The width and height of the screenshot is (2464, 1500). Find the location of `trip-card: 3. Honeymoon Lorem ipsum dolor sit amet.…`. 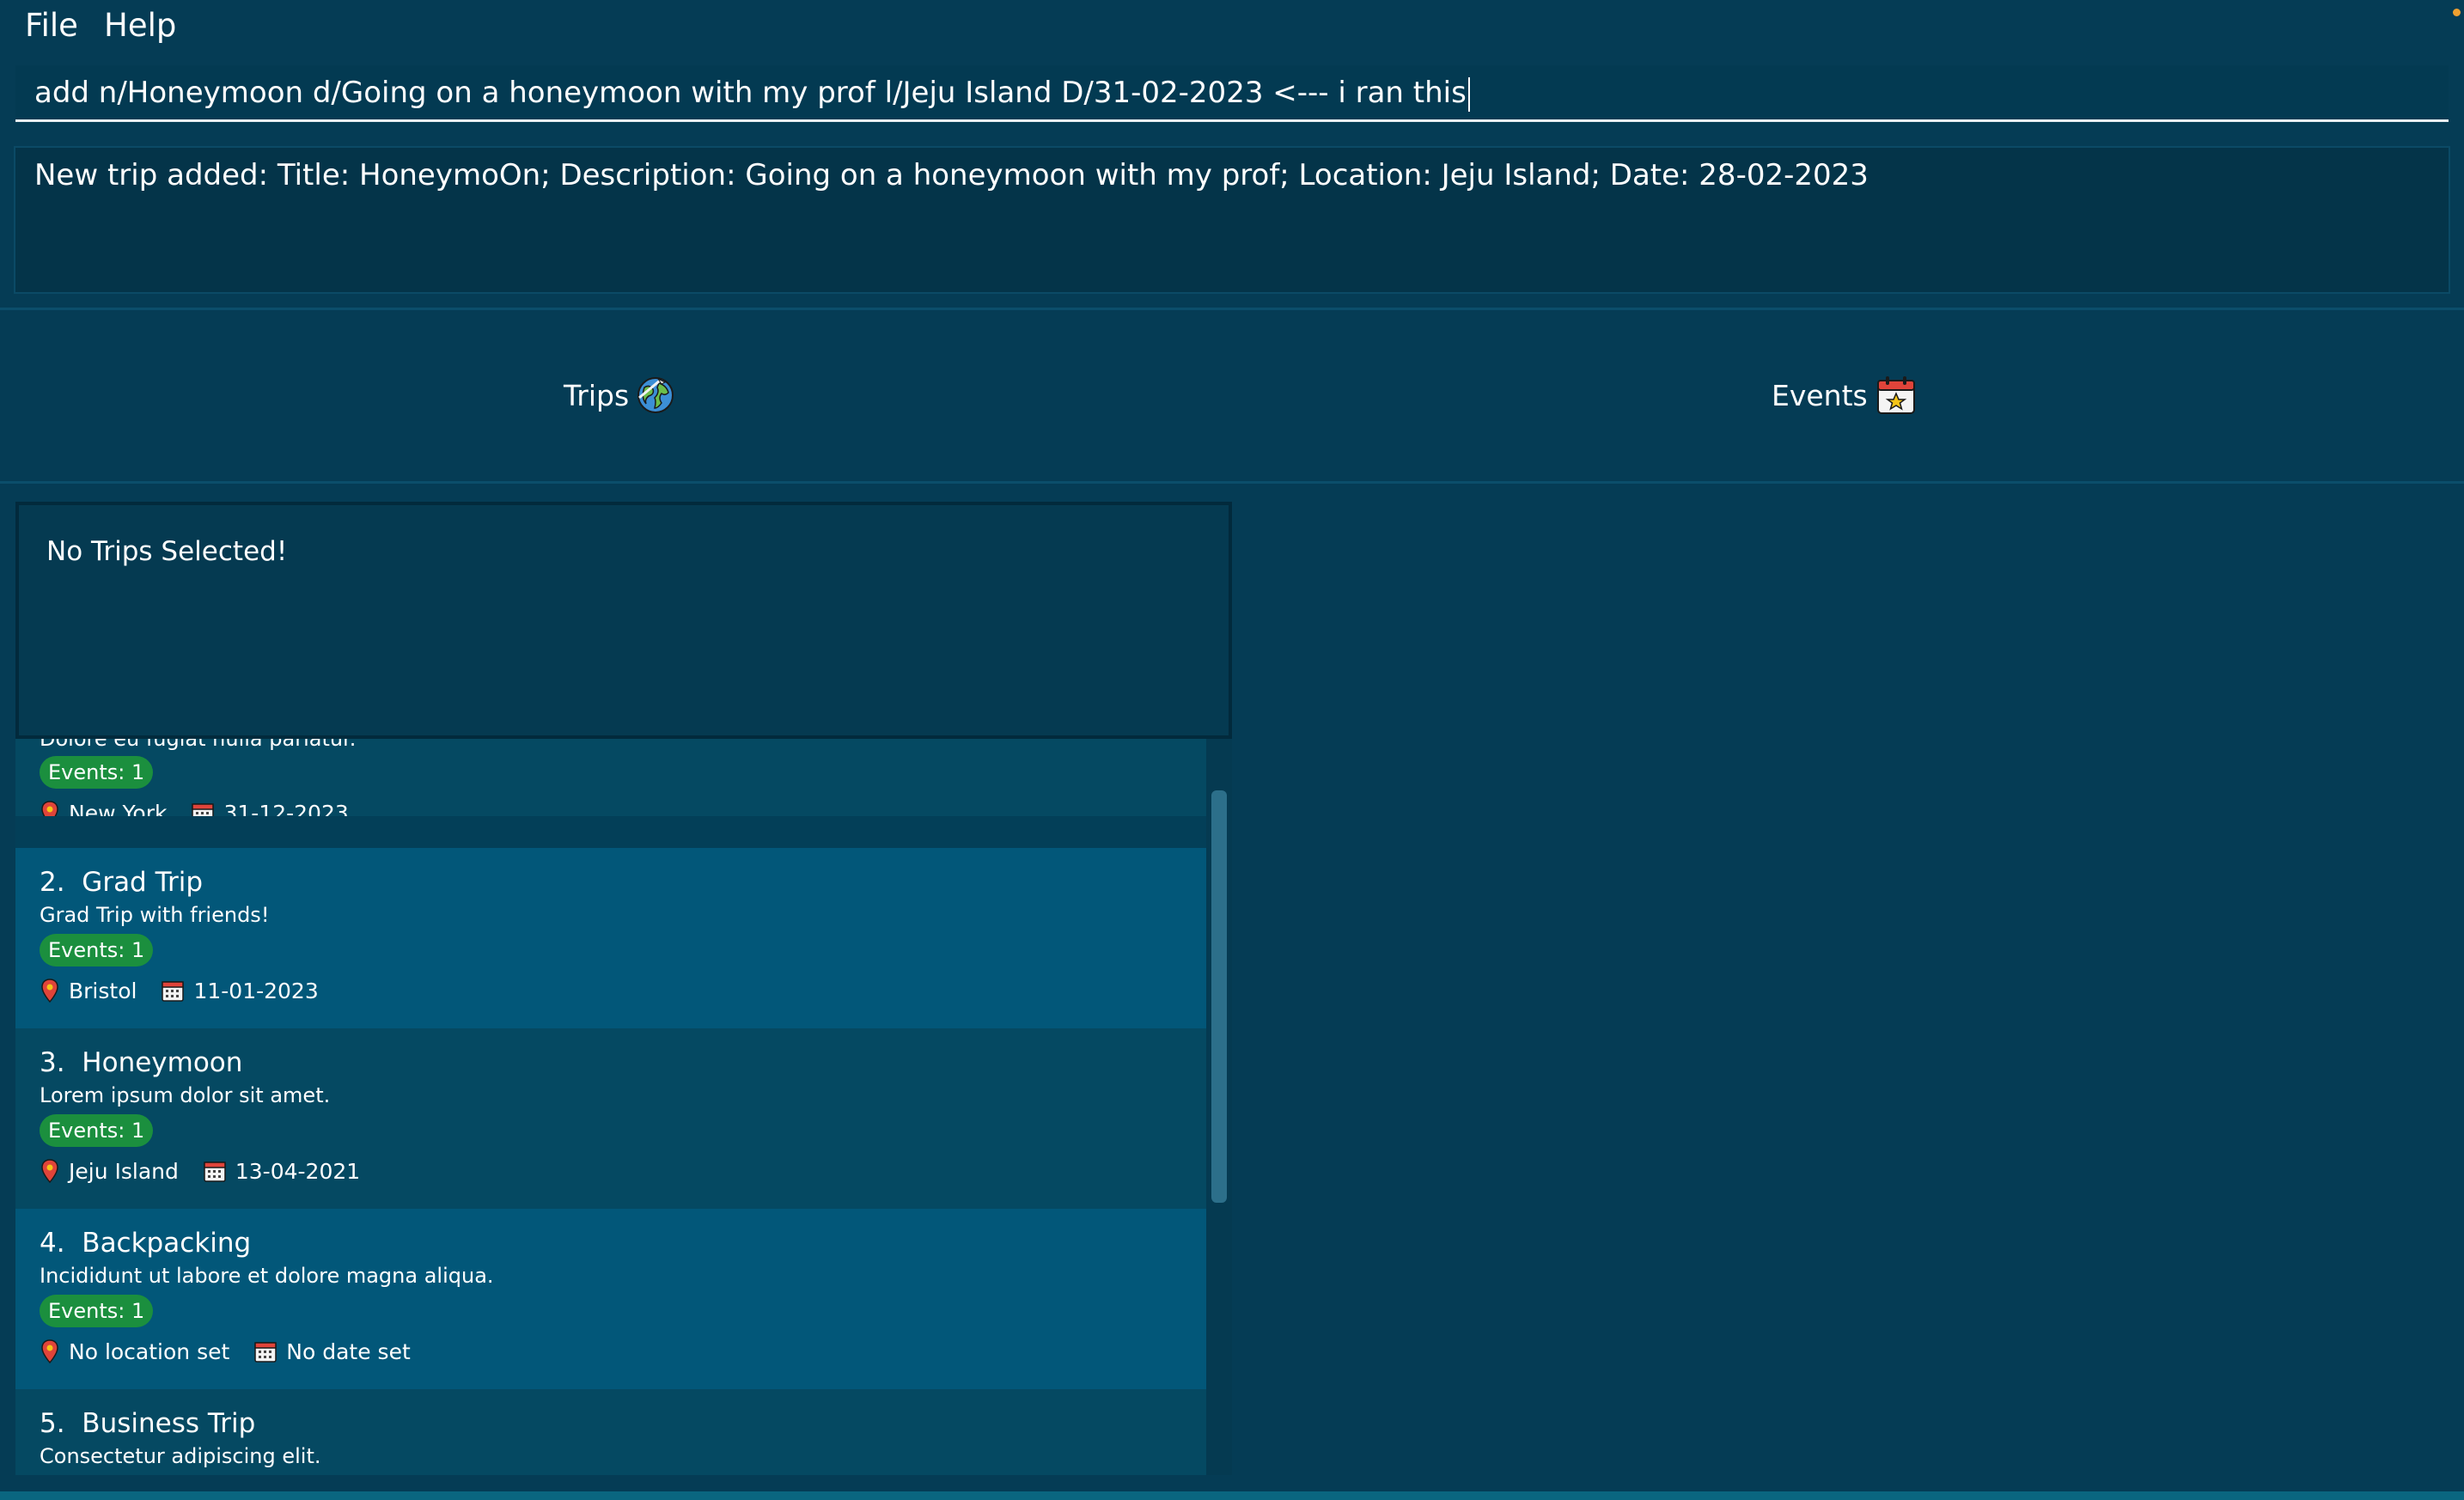

trip-card: 3. Honeymoon Lorem ipsum dolor sit amet.… is located at coordinates (610, 1118).